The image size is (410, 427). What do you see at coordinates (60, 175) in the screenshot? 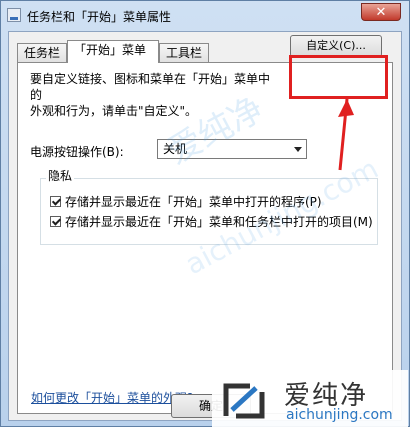
I see `privacy-title: 隐私` at bounding box center [60, 175].